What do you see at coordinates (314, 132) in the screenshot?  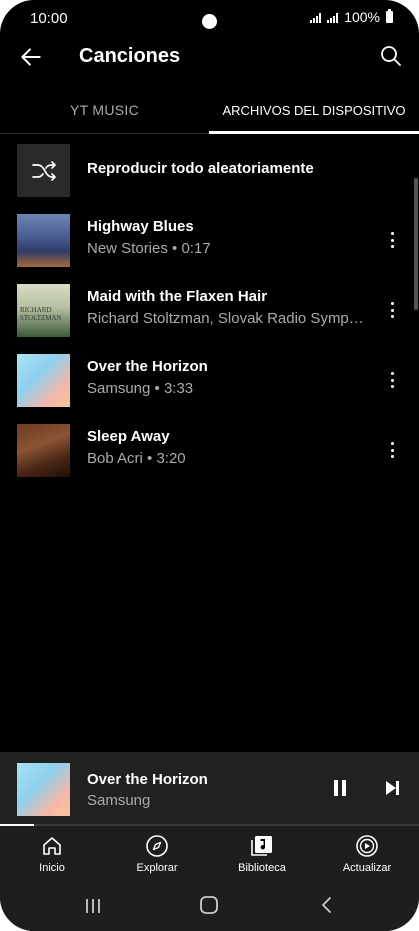 I see `tab-indicator` at bounding box center [314, 132].